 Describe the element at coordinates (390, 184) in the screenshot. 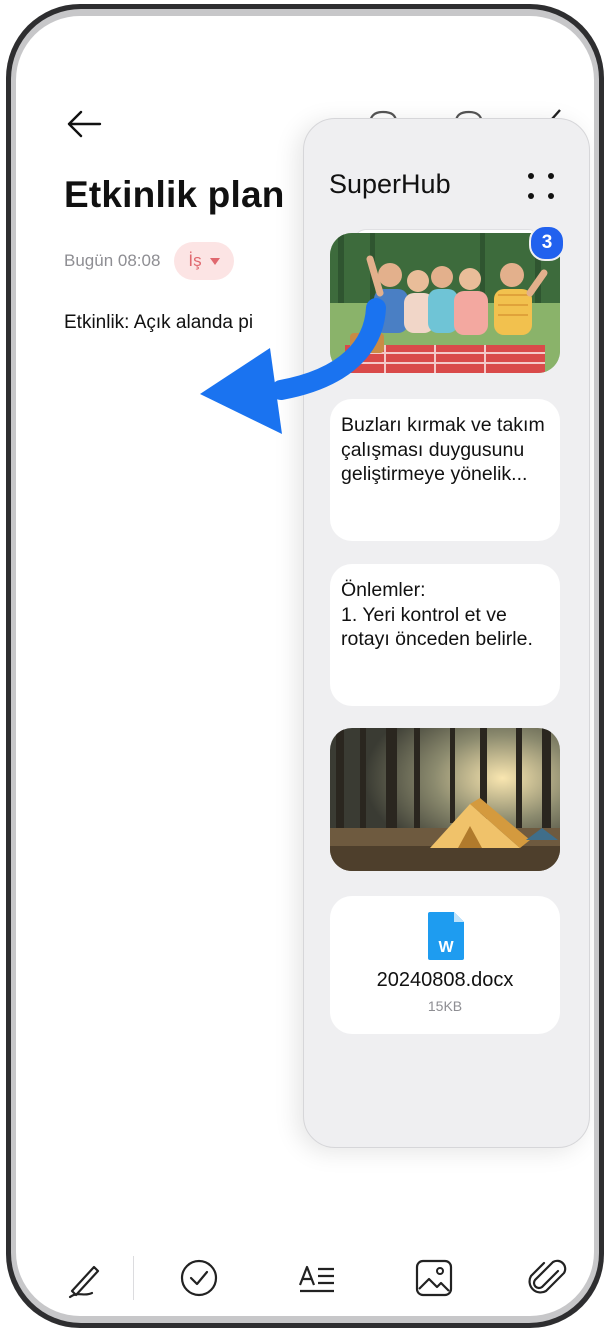

I see `superhub-title: SuperHub` at that location.